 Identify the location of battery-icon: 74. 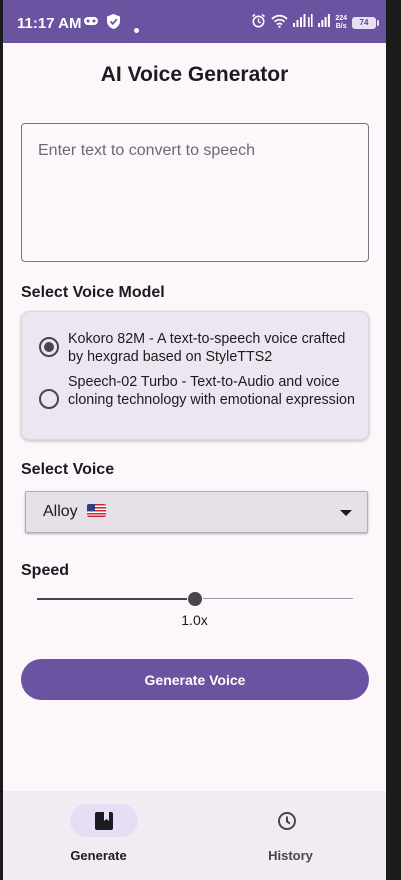
(365, 23).